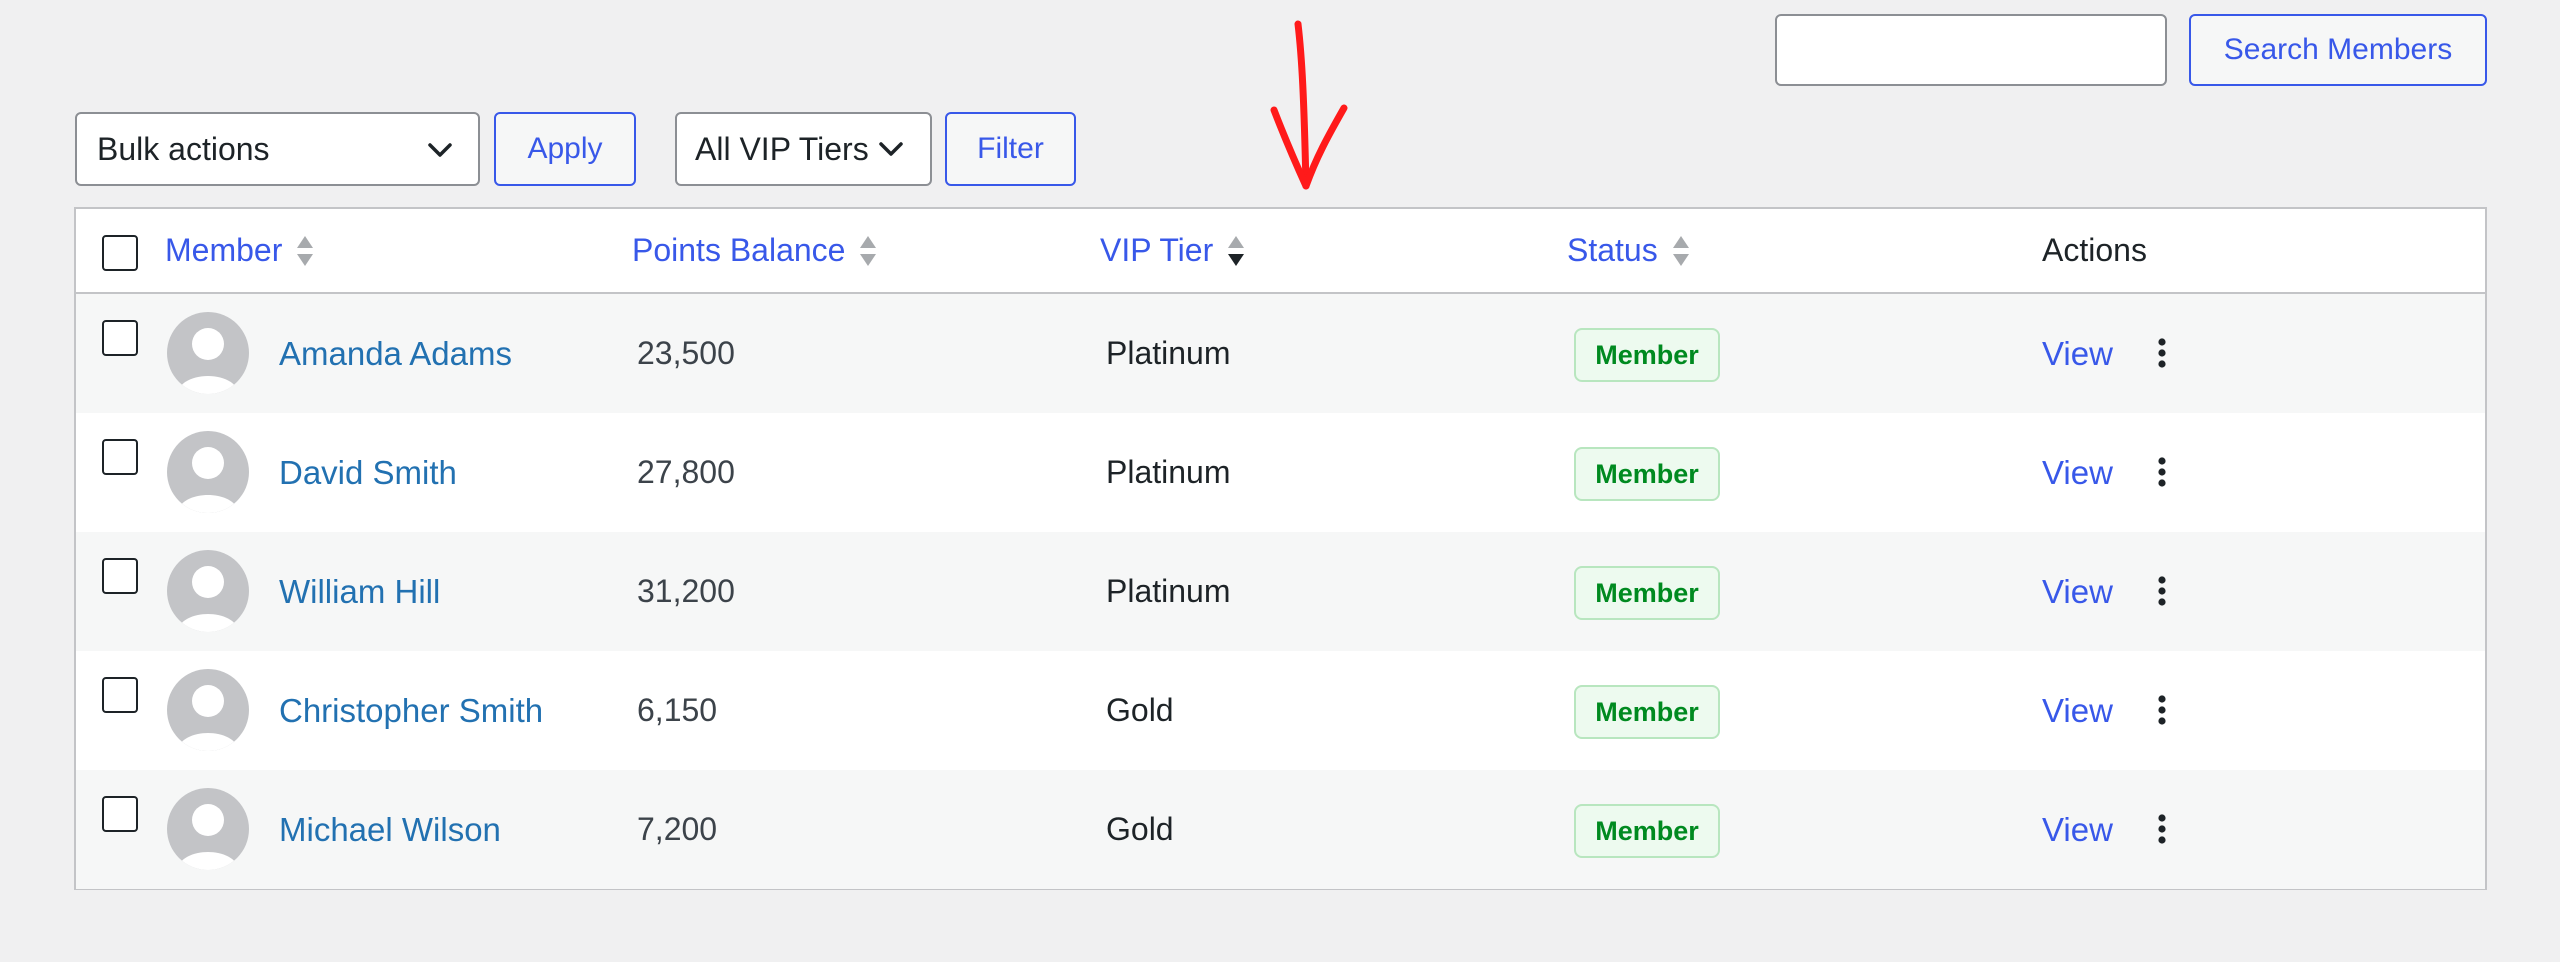 The height and width of the screenshot is (962, 2560). What do you see at coordinates (1971, 50) in the screenshot?
I see `search-input` at bounding box center [1971, 50].